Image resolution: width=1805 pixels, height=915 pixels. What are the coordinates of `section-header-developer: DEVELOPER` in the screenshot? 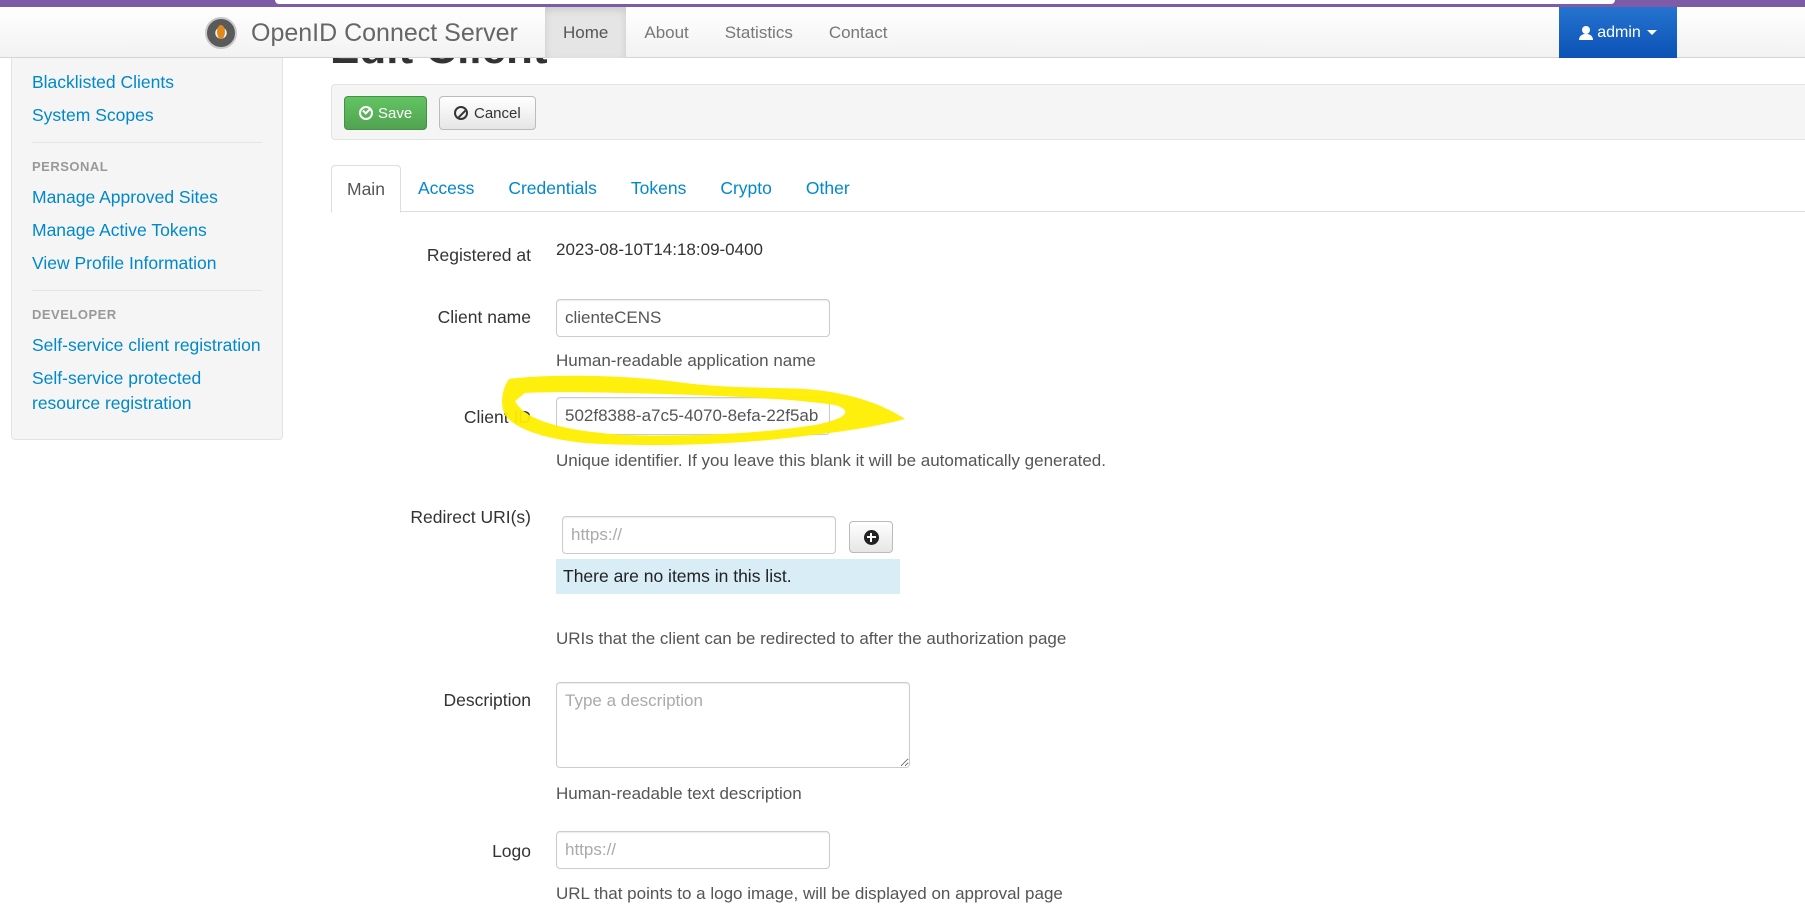 It's located at (74, 314).